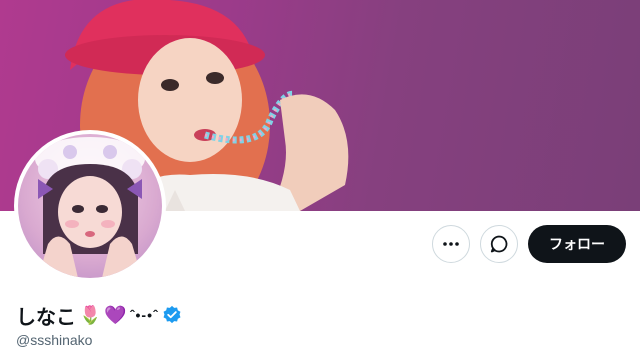 This screenshot has width=640, height=361. Describe the element at coordinates (90, 315) in the screenshot. I see `tulip-emoji: 🌷` at that location.